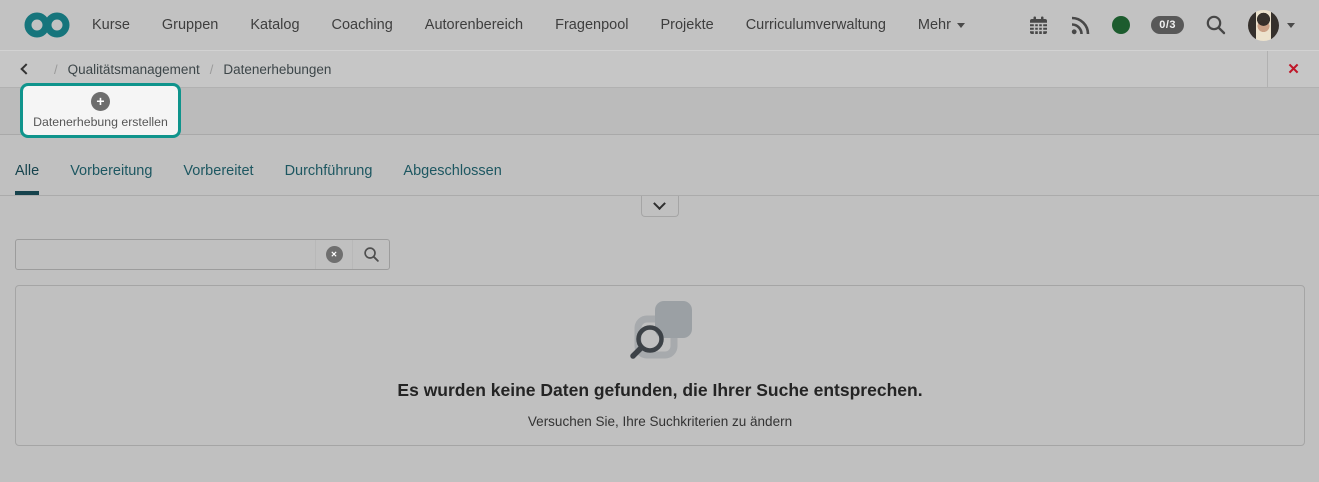 This screenshot has height=482, width=1319. What do you see at coordinates (190, 25) in the screenshot?
I see `nav-item-gruppen: Gruppen` at bounding box center [190, 25].